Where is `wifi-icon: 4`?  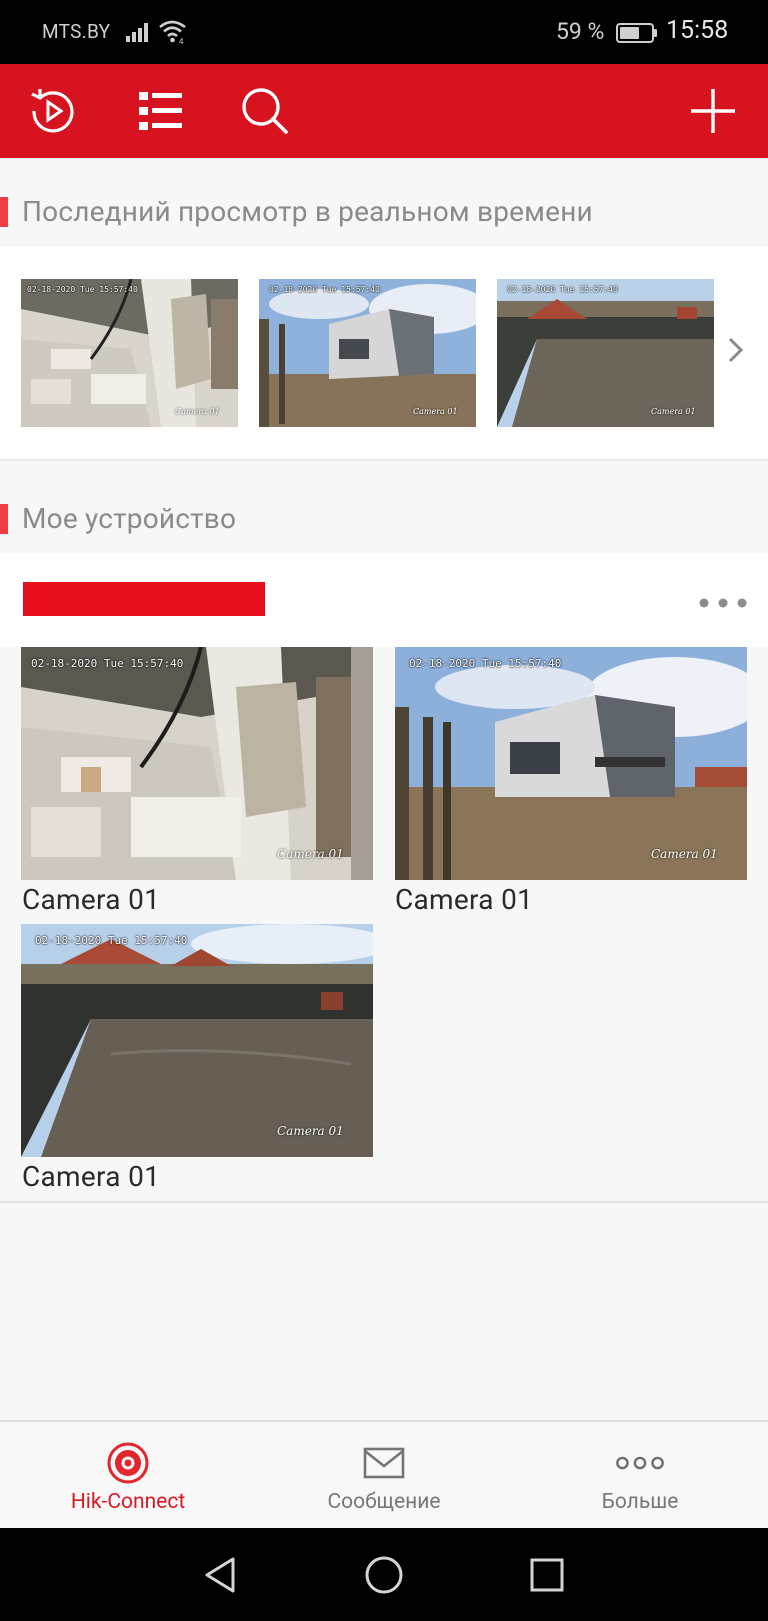
wifi-icon: 4 is located at coordinates (172, 32).